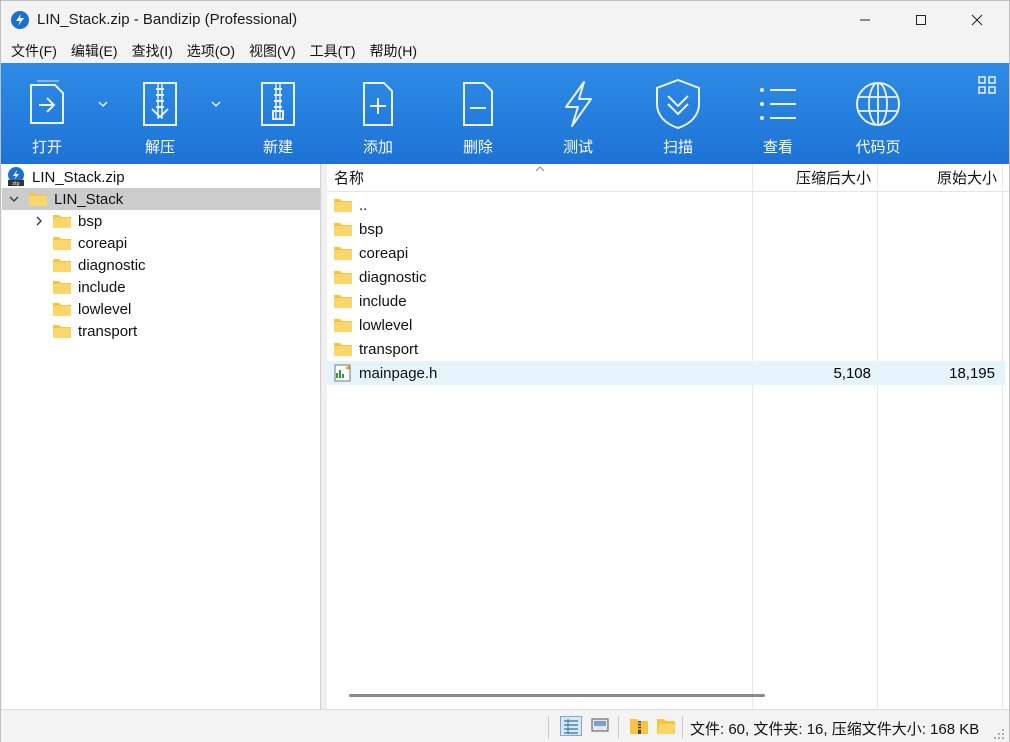  I want to click on window-title: LIN_Stack.zip - Bandizip (Professional), so click(167, 19).